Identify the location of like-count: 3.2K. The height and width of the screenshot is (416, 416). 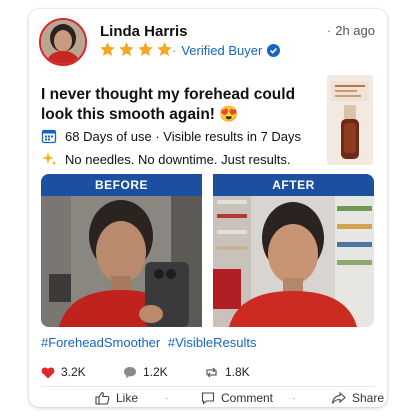
(63, 372).